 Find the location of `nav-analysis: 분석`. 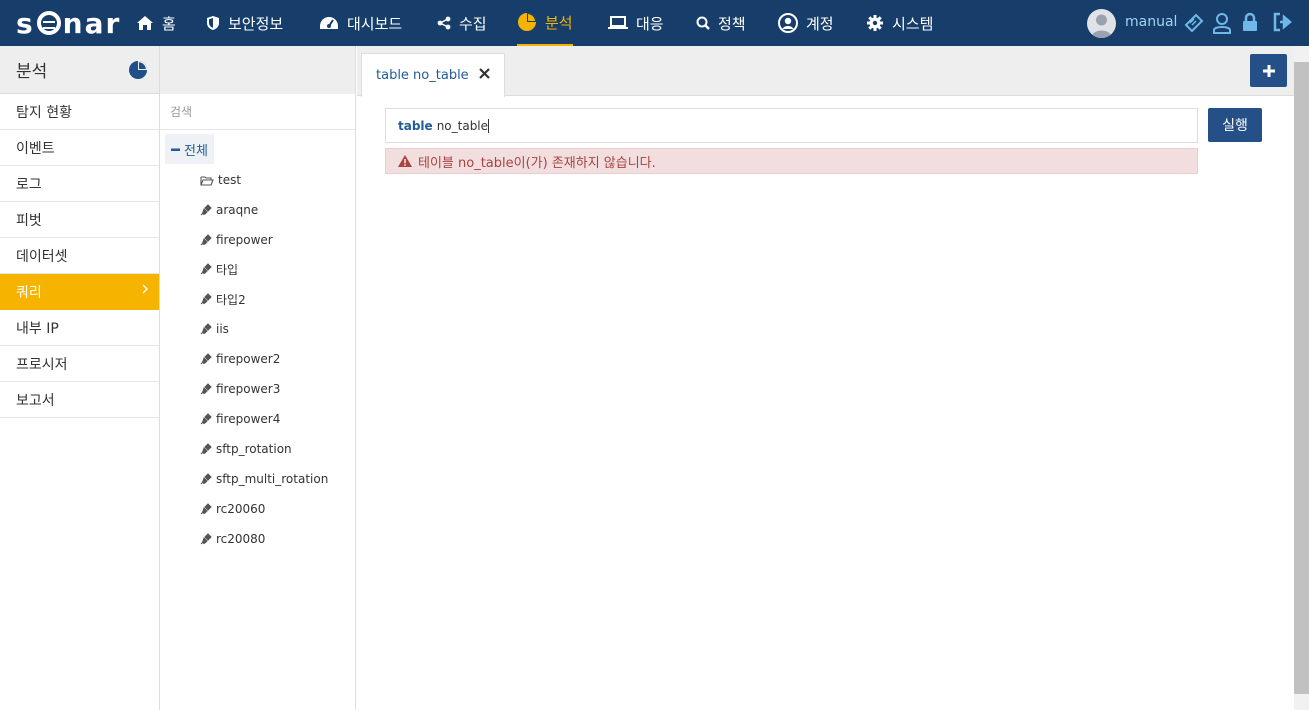

nav-analysis: 분석 is located at coordinates (545, 23).